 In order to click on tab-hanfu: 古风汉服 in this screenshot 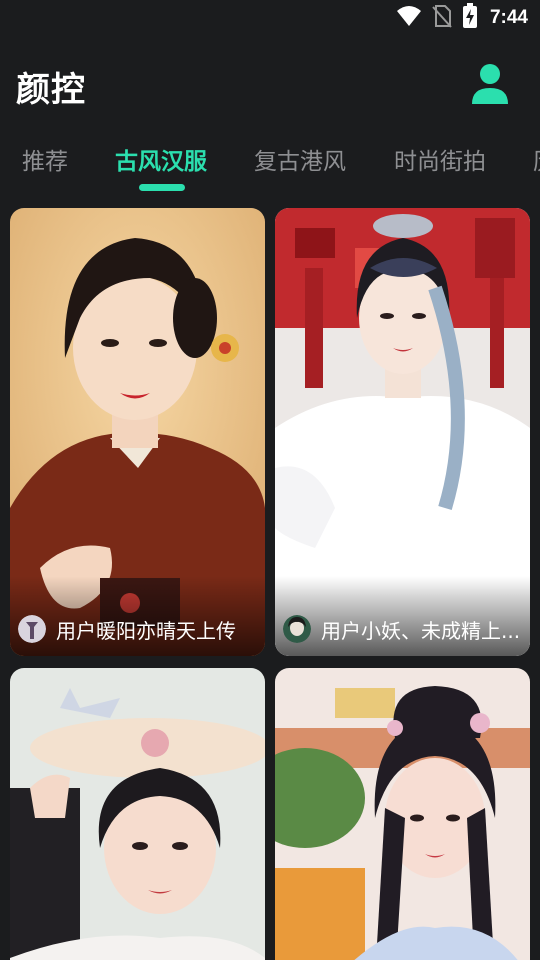, I will do `click(161, 159)`.